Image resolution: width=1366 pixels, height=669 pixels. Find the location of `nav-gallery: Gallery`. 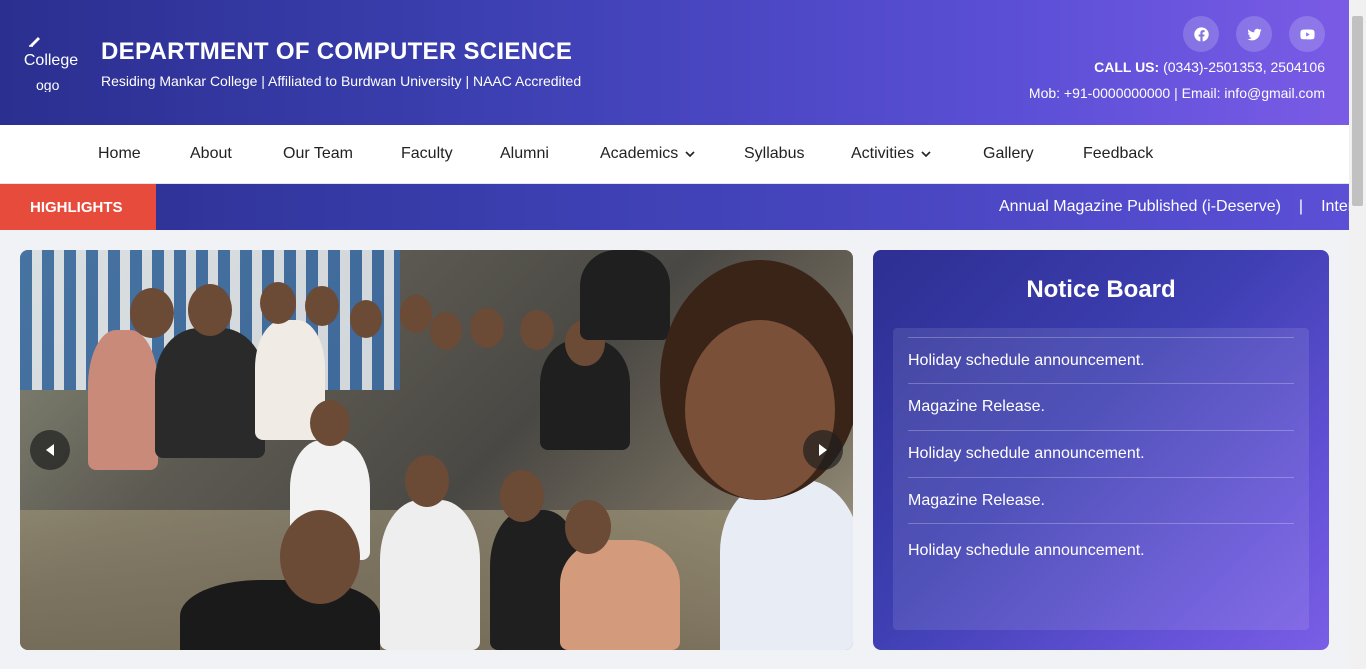

nav-gallery: Gallery is located at coordinates (1008, 154).